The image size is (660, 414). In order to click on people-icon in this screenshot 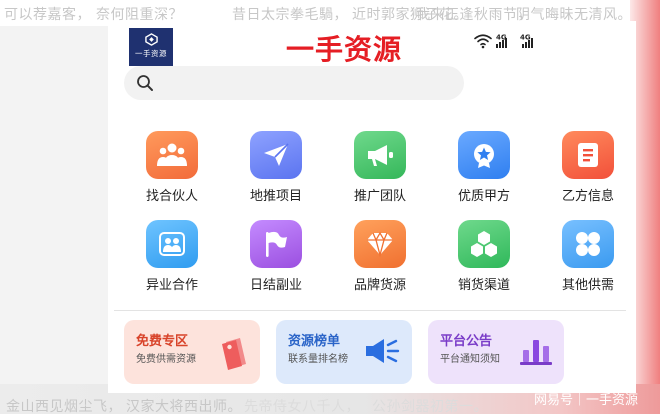, I will do `click(172, 244)`.